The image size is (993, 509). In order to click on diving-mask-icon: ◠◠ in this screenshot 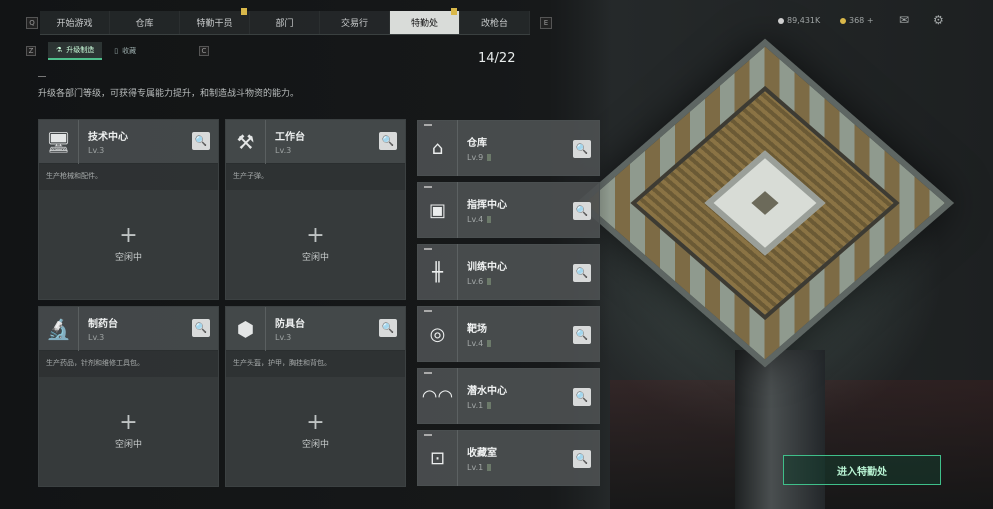, I will do `click(438, 396)`.